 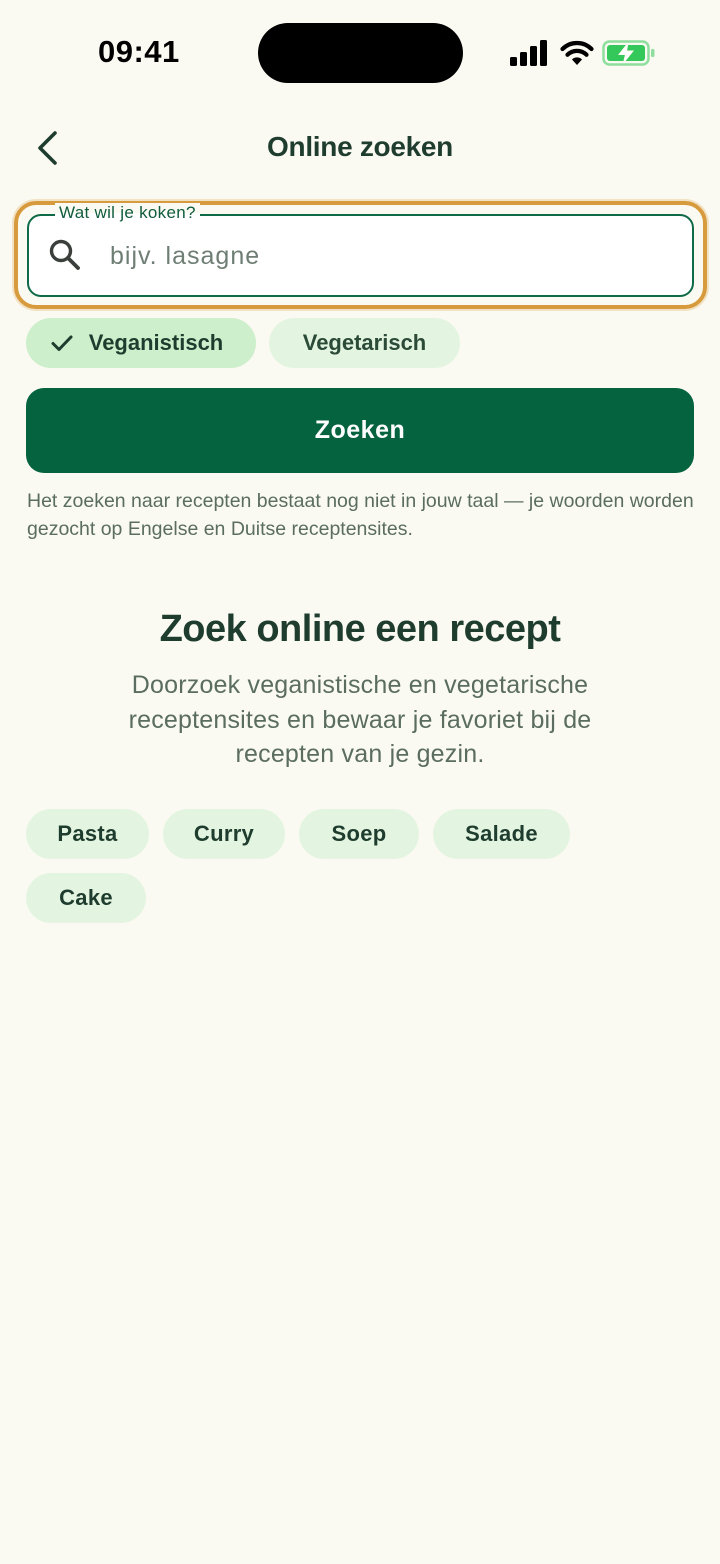 What do you see at coordinates (359, 834) in the screenshot?
I see `suggestion-chip-soep: Soep` at bounding box center [359, 834].